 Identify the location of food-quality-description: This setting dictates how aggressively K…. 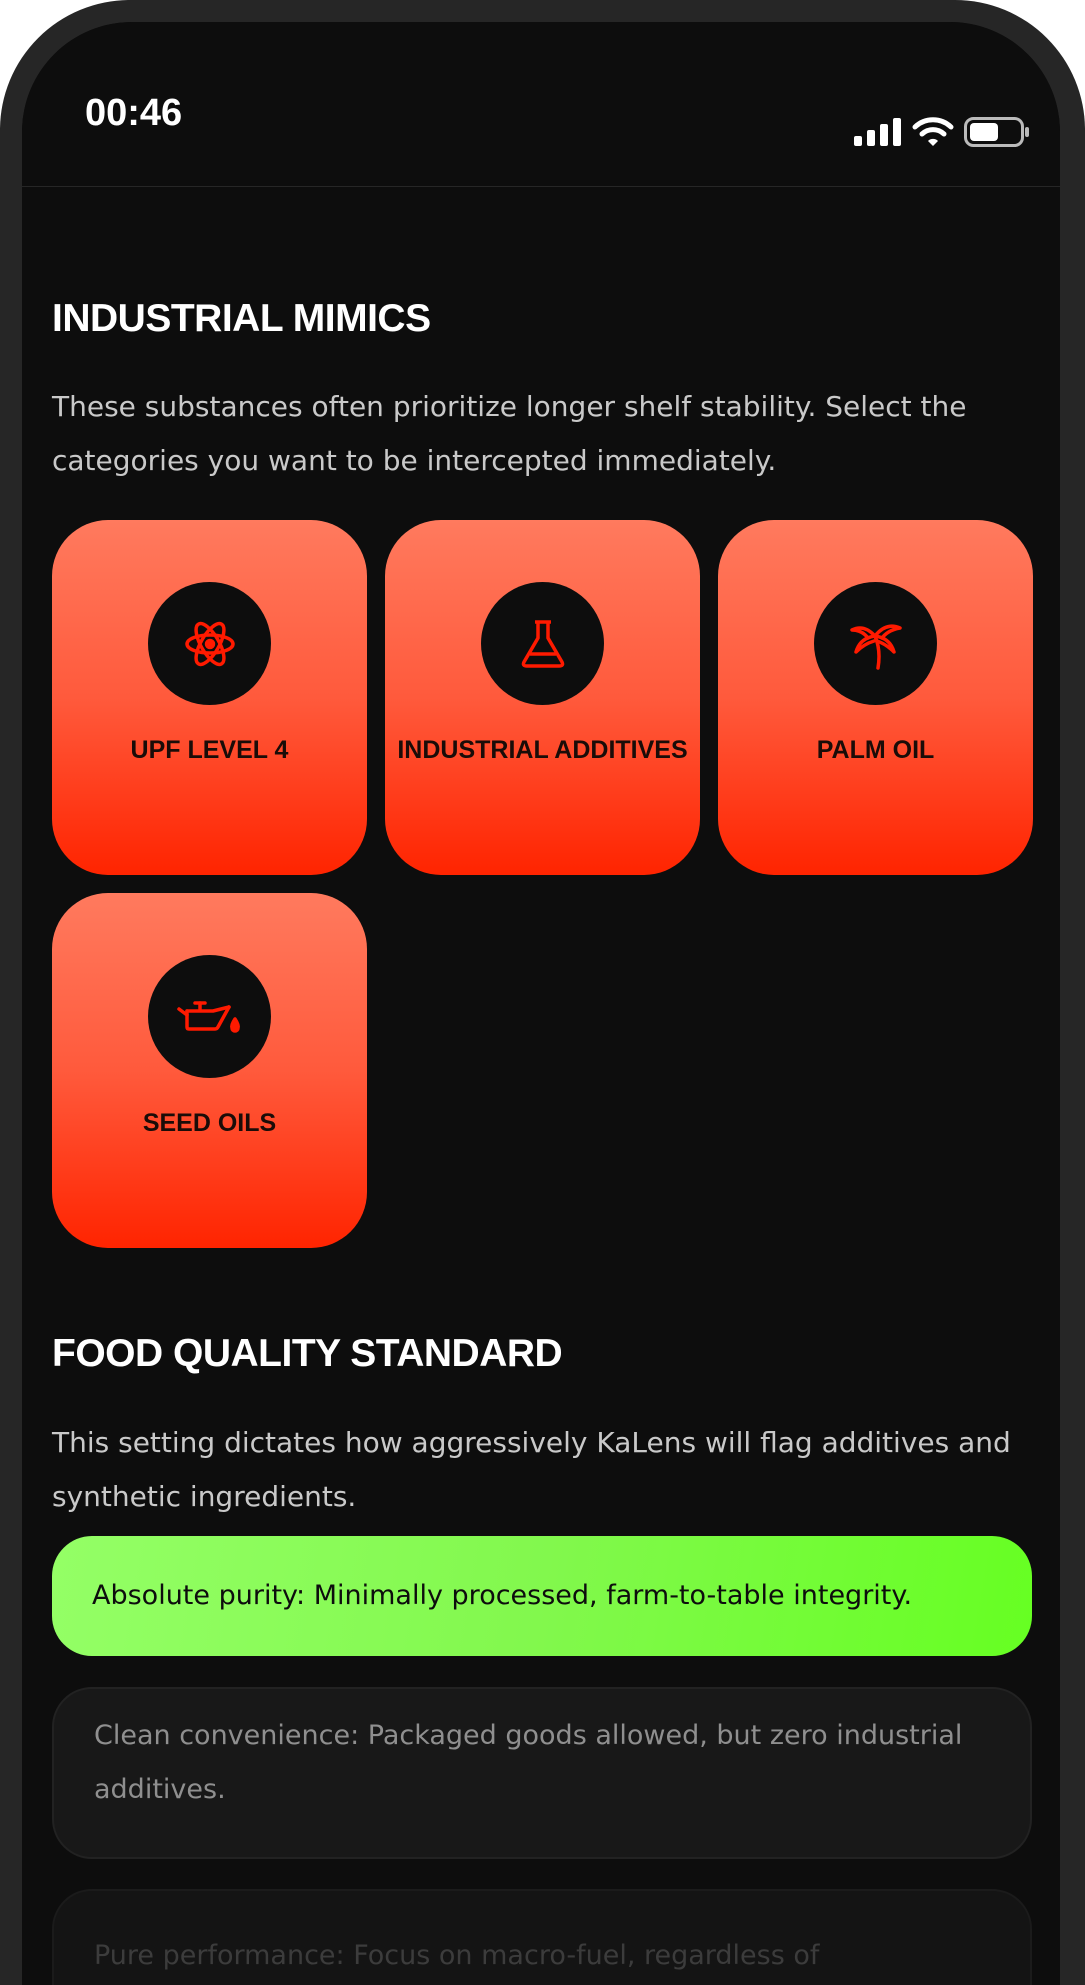
(531, 1469).